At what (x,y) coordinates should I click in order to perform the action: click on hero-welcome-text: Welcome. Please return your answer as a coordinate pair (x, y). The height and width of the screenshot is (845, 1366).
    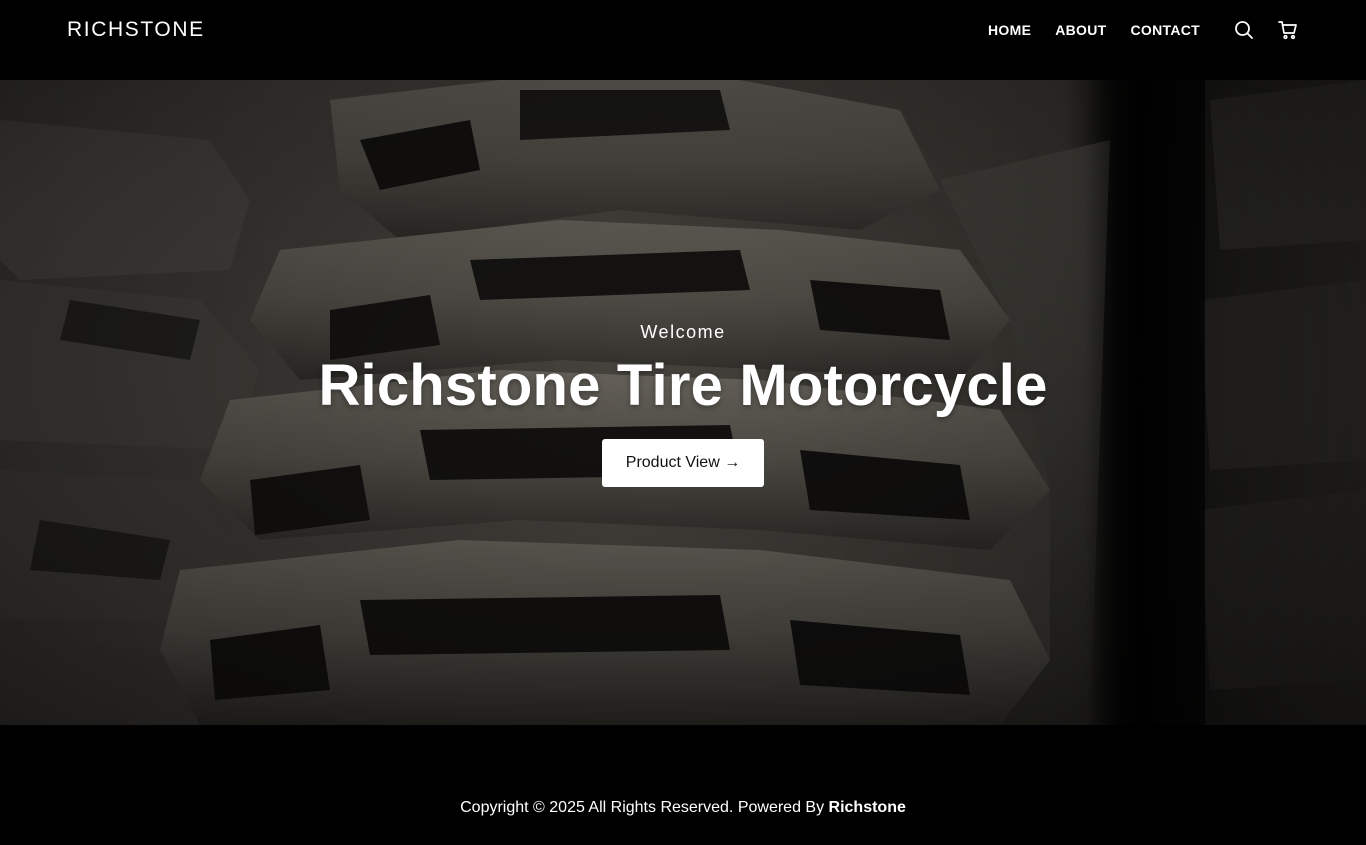
    Looking at the image, I should click on (683, 332).